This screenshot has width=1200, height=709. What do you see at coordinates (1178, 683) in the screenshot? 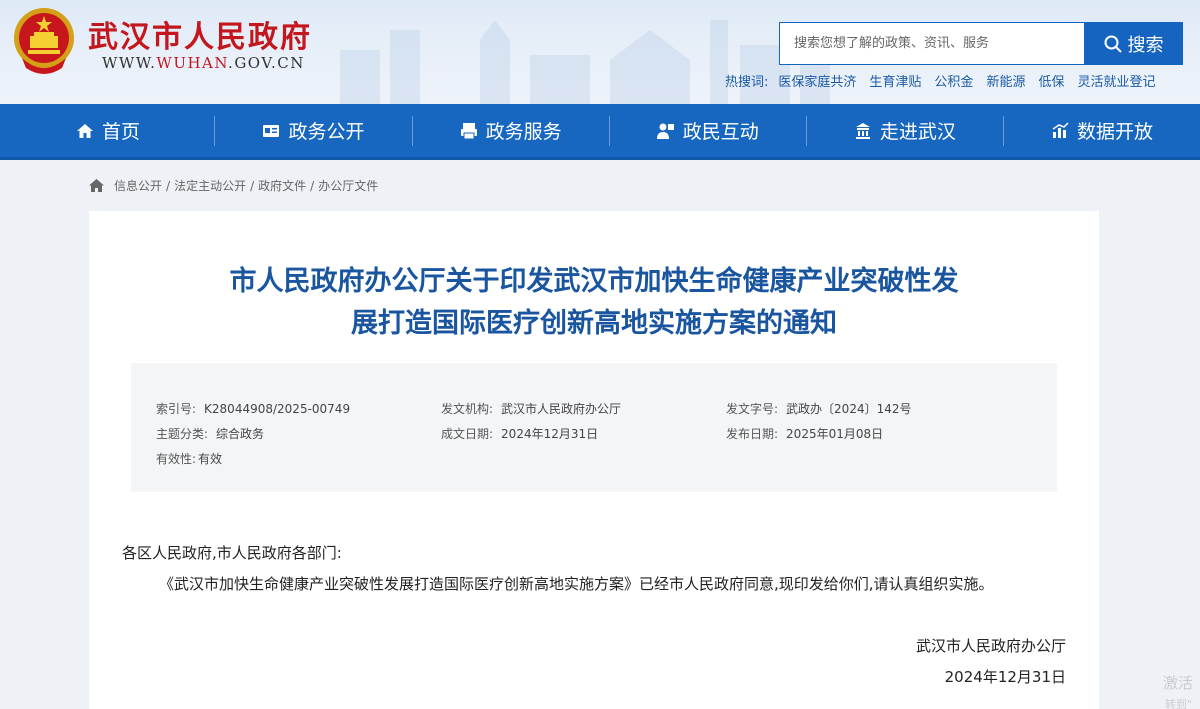
I see `activation-watermark: 激活` at bounding box center [1178, 683].